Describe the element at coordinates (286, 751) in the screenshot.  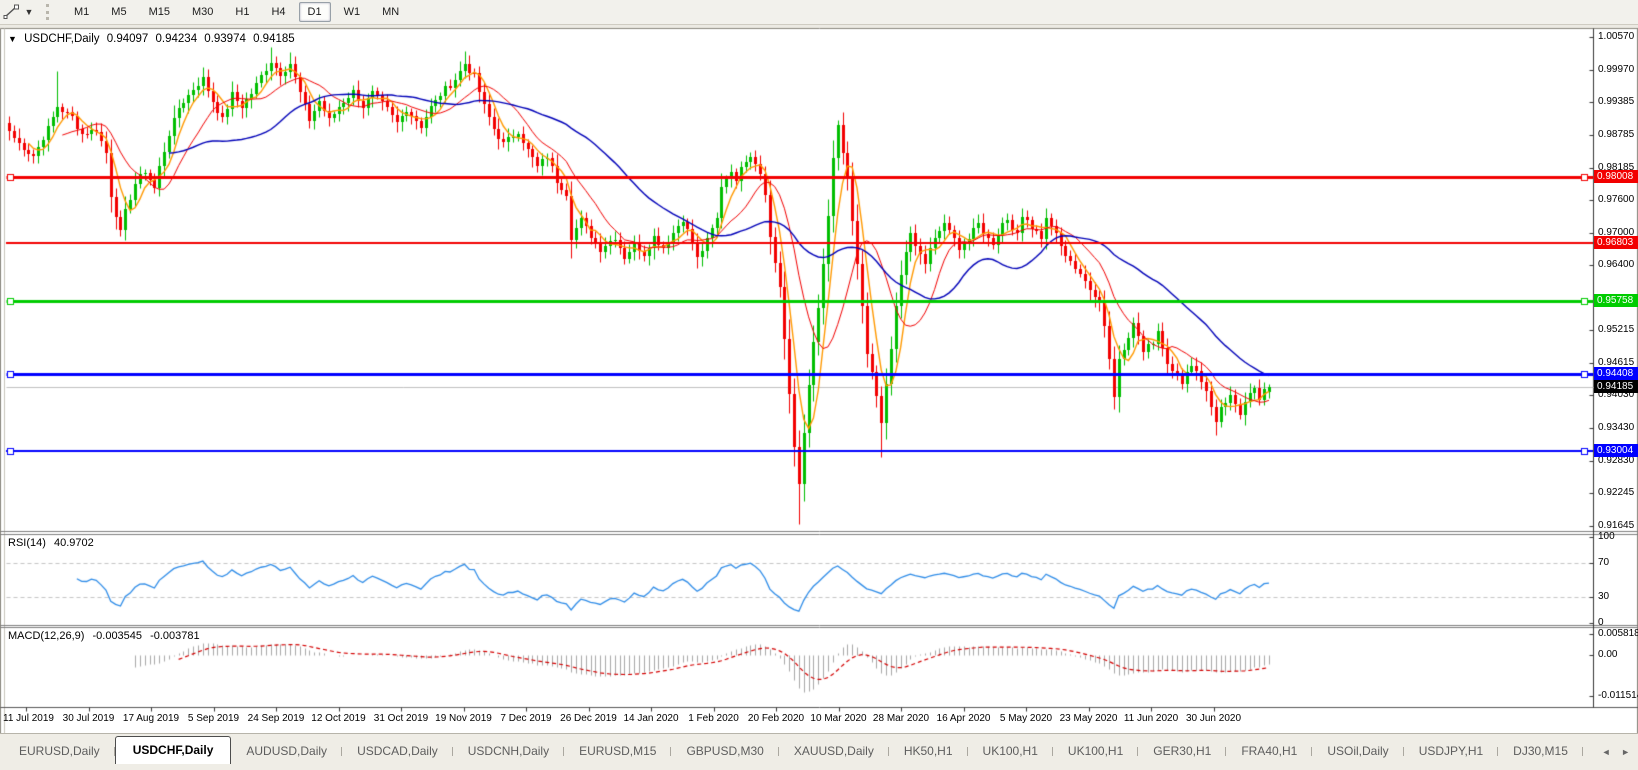
I see `chart-tab-audusd-daily: AUDUSD,Daily` at that location.